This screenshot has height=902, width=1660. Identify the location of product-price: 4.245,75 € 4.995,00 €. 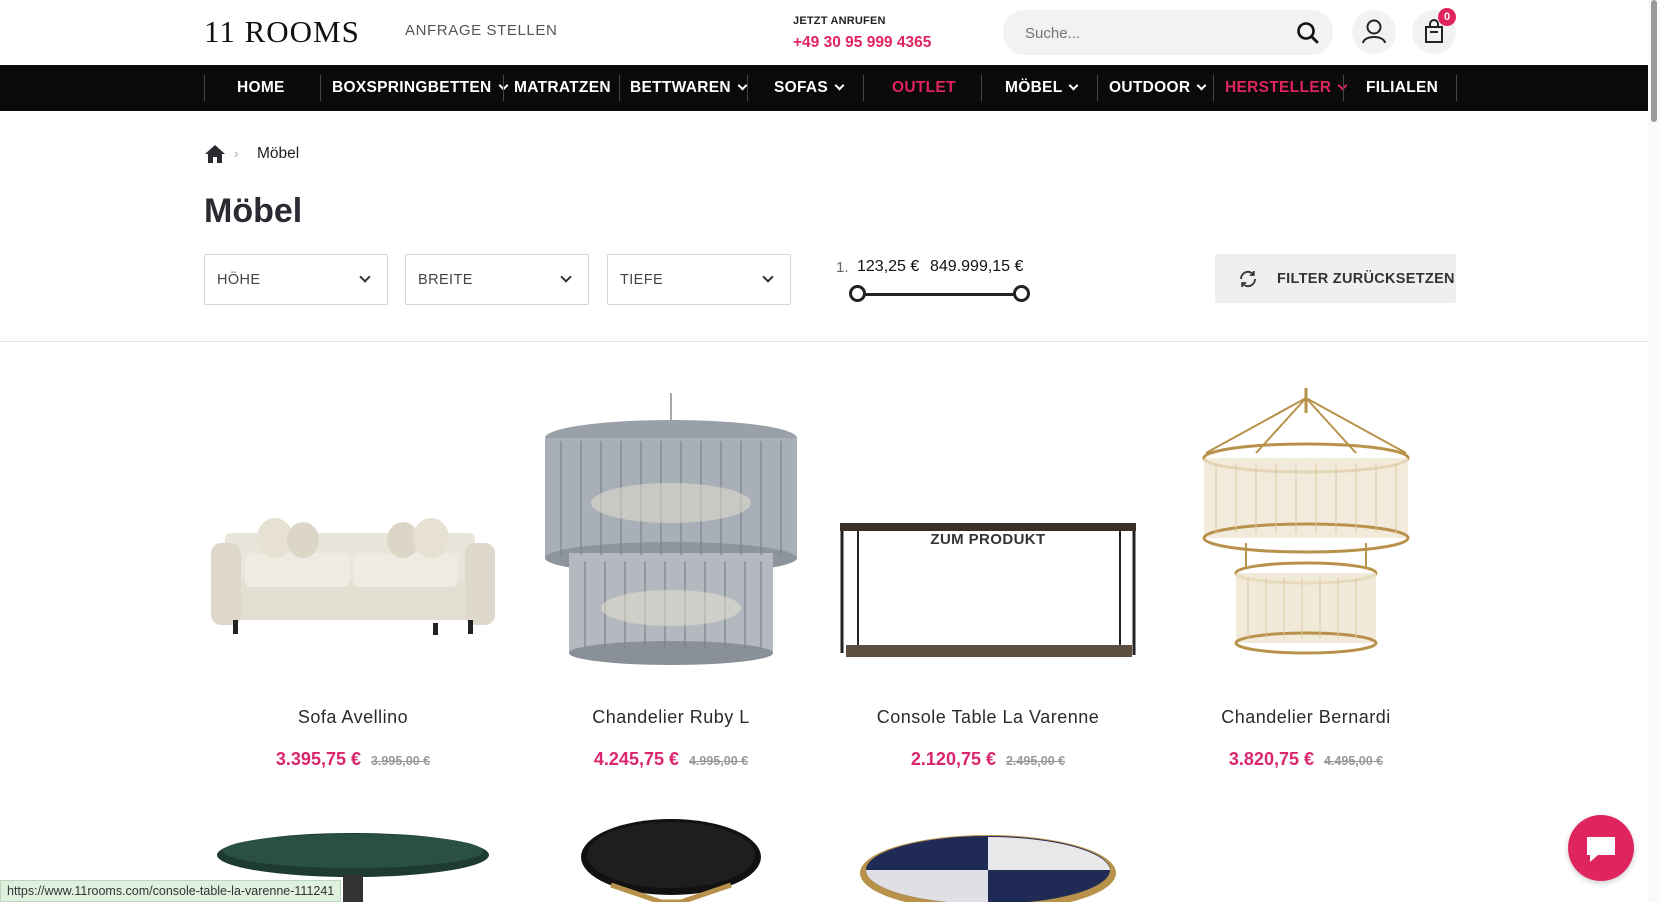
(671, 759).